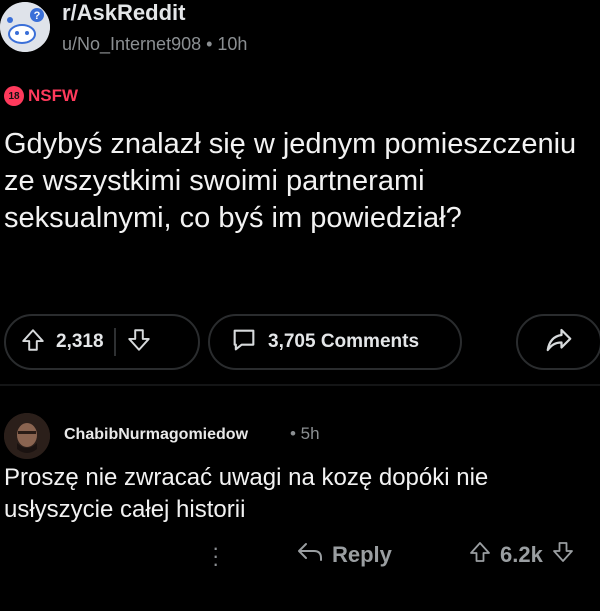 The width and height of the screenshot is (600, 611). What do you see at coordinates (563, 554) in the screenshot?
I see `comment-downvote-icon` at bounding box center [563, 554].